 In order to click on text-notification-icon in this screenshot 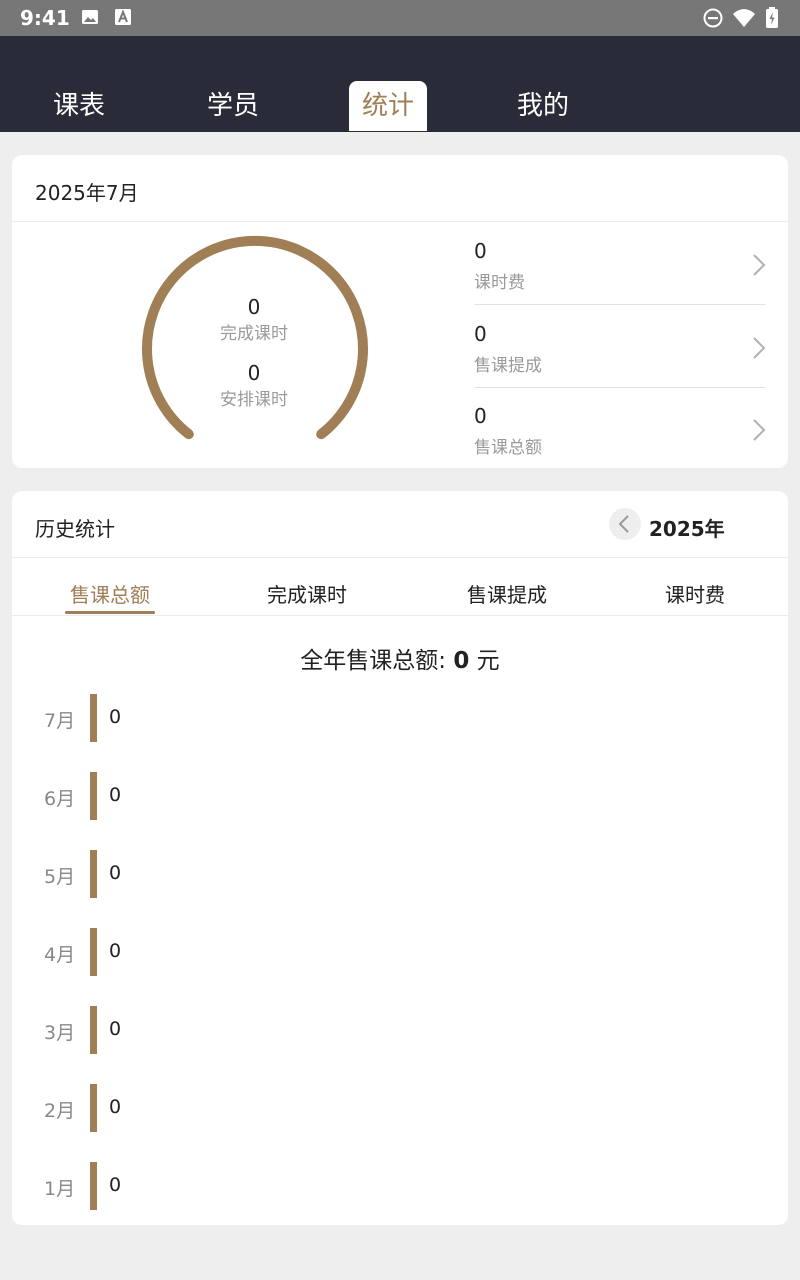, I will do `click(123, 17)`.